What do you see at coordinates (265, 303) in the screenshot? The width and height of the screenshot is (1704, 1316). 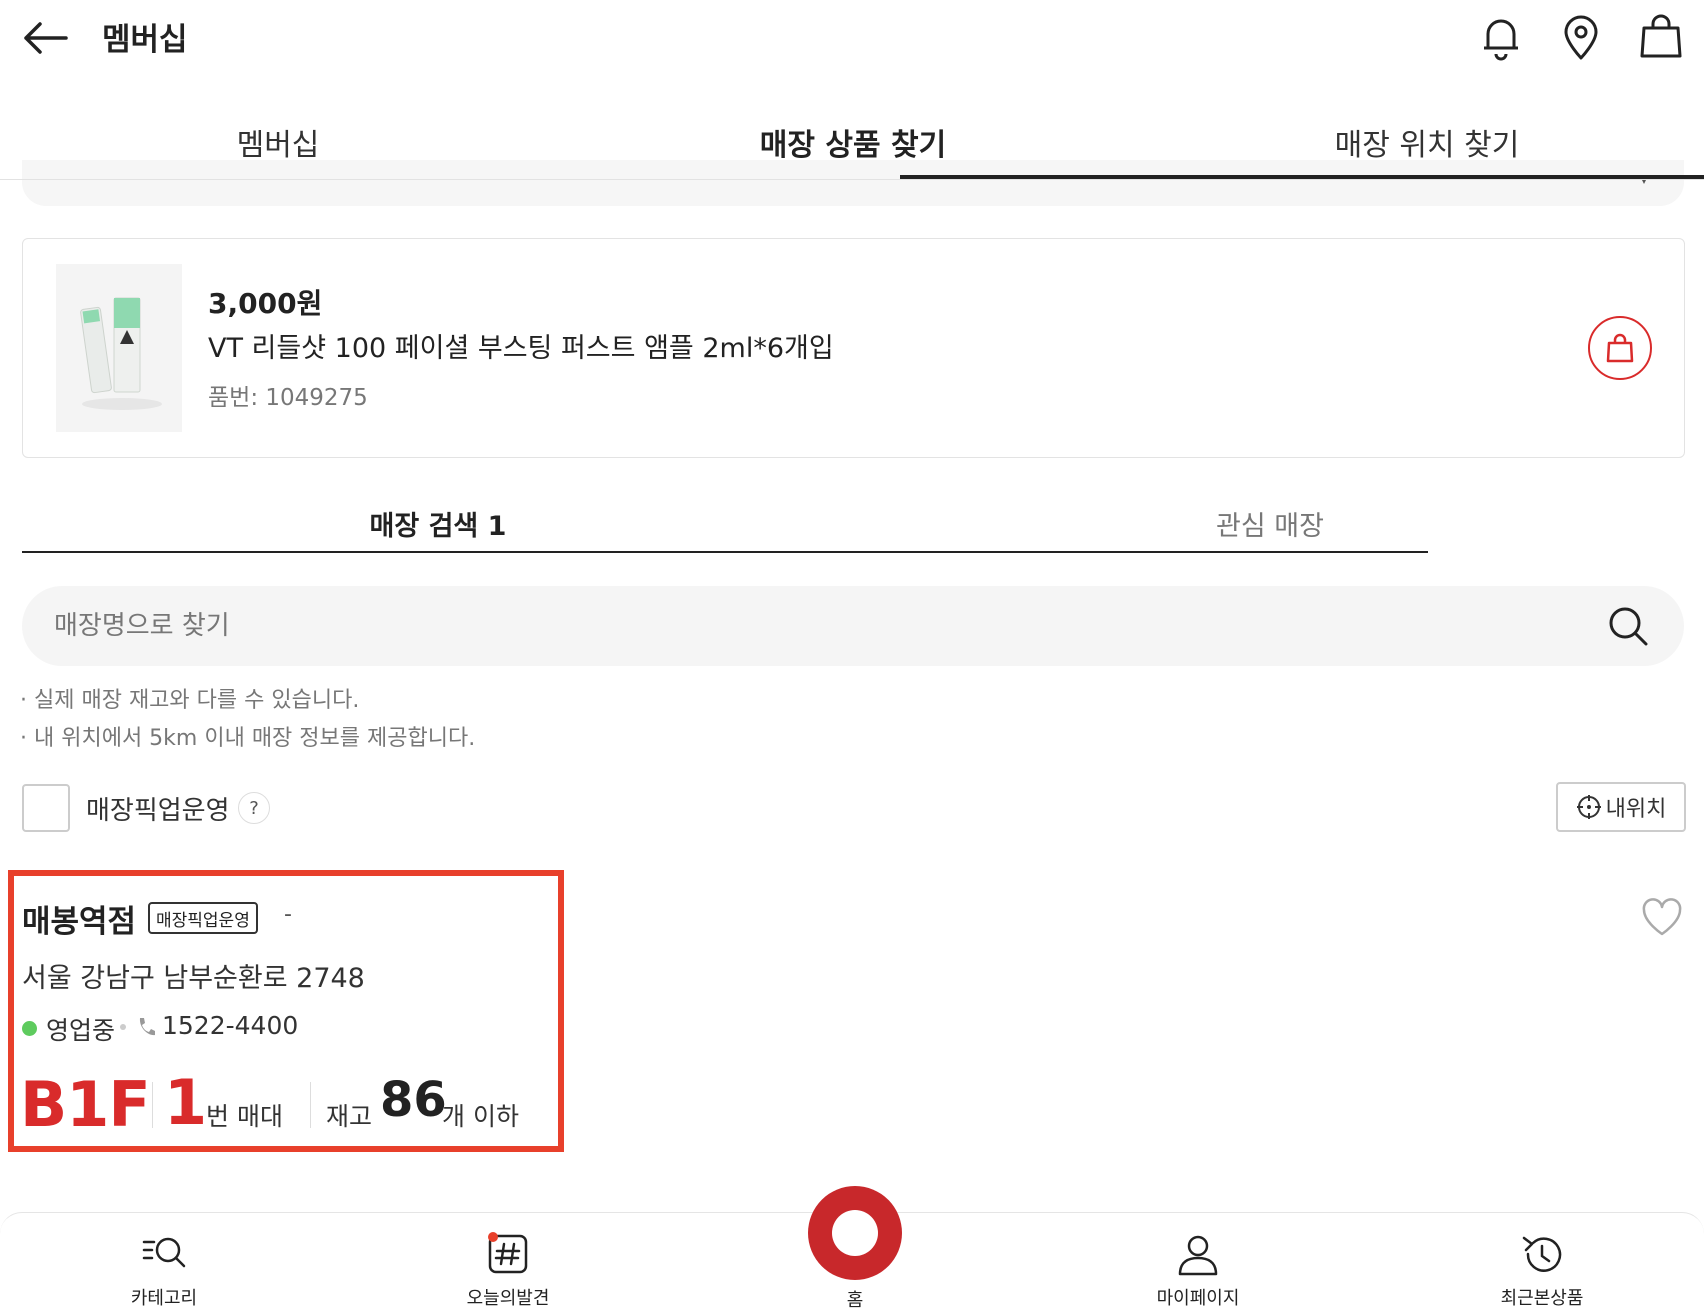 I see `product-price: 3,000원` at bounding box center [265, 303].